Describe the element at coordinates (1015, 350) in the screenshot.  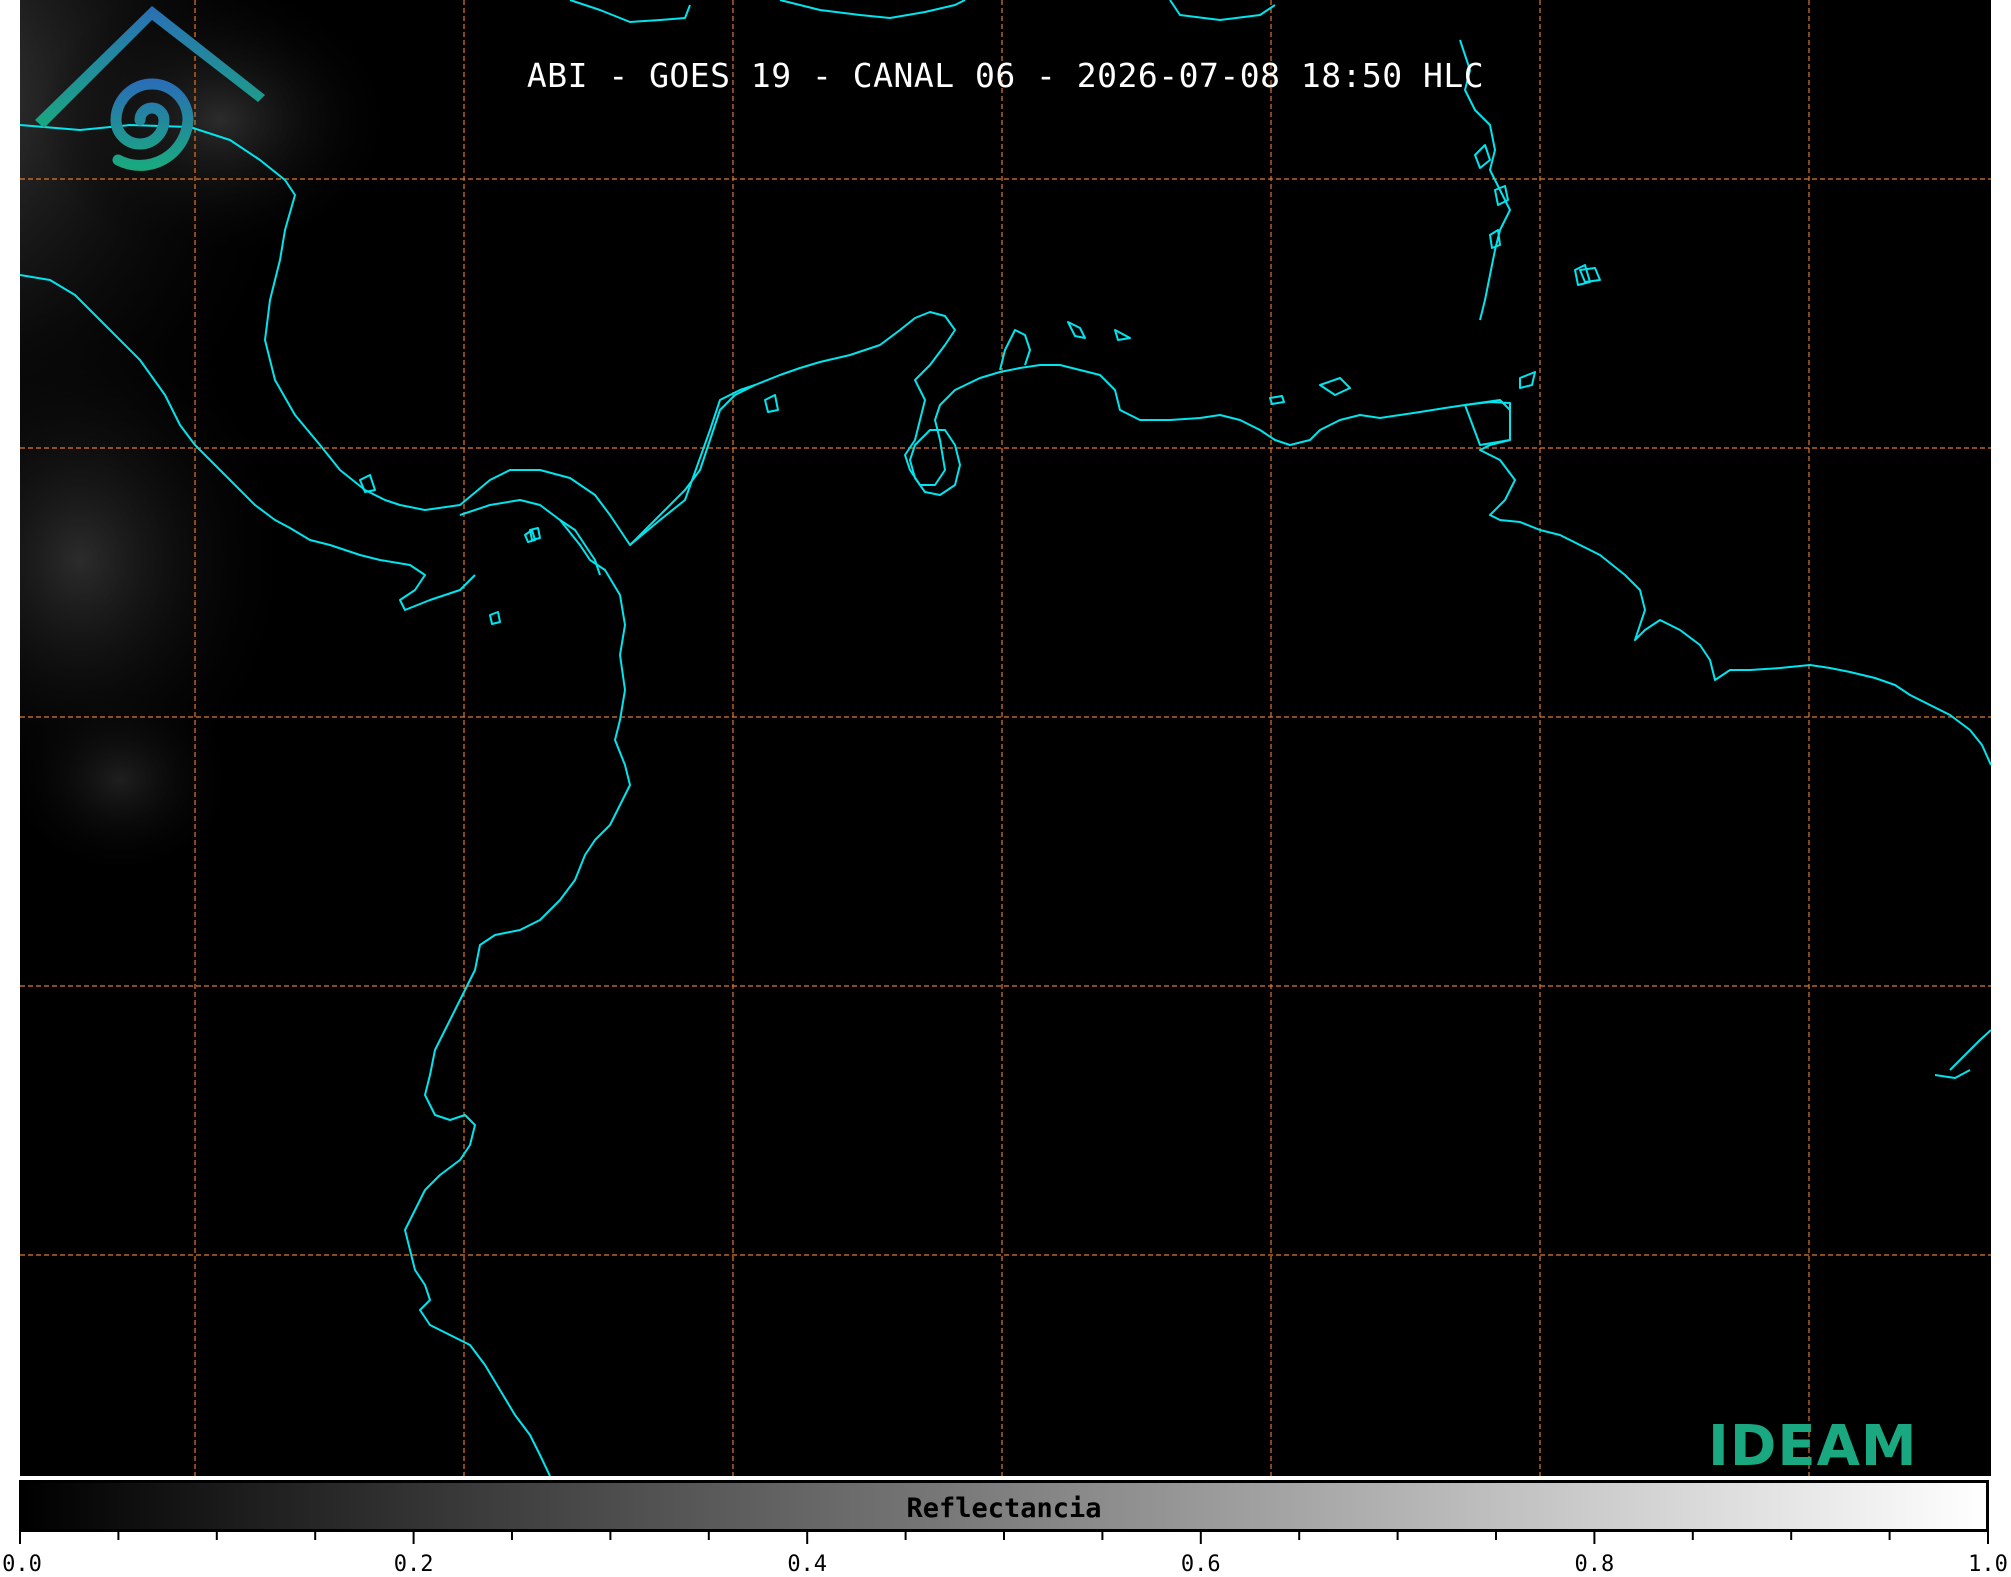
I see `coastline-paraguana` at that location.